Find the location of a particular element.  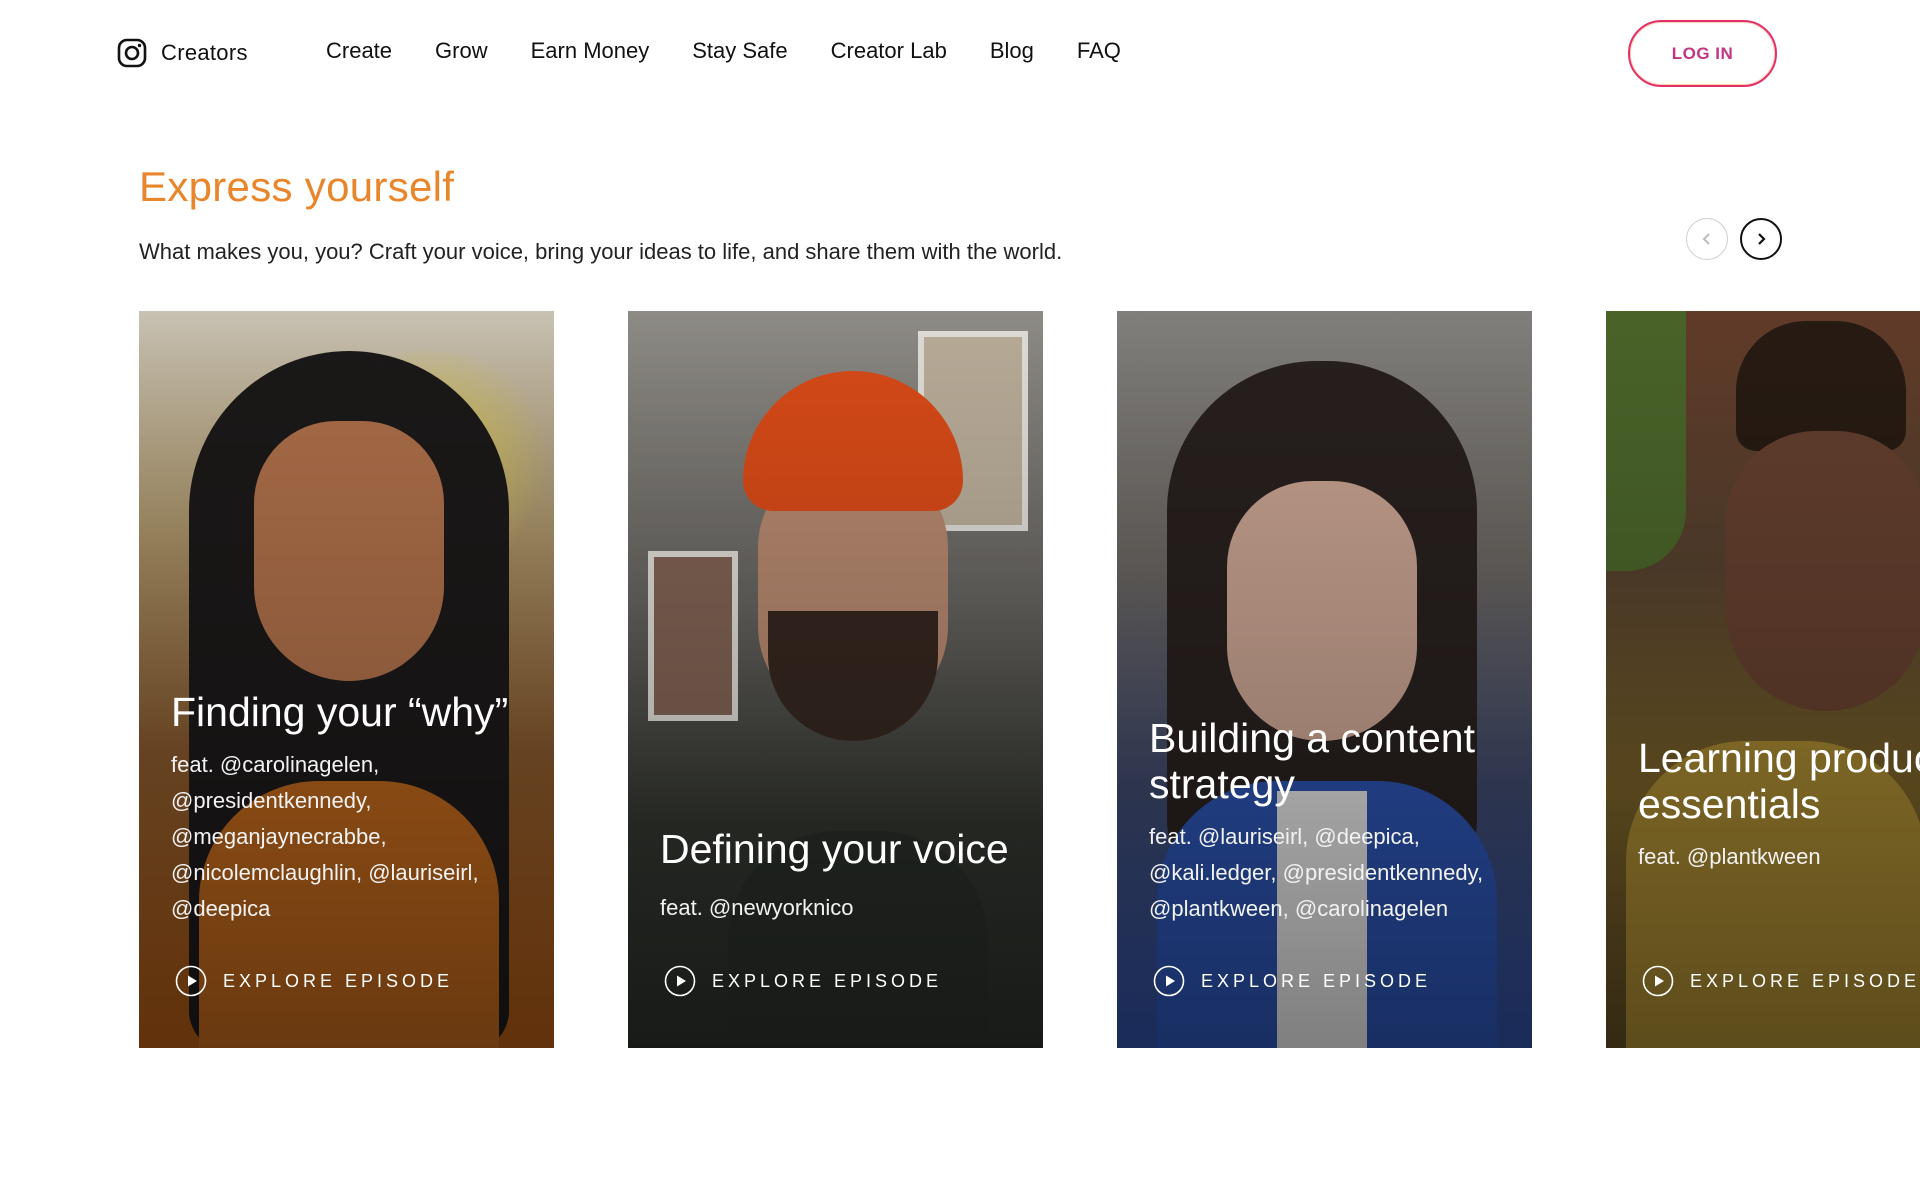

brand-label: Creators is located at coordinates (204, 52).